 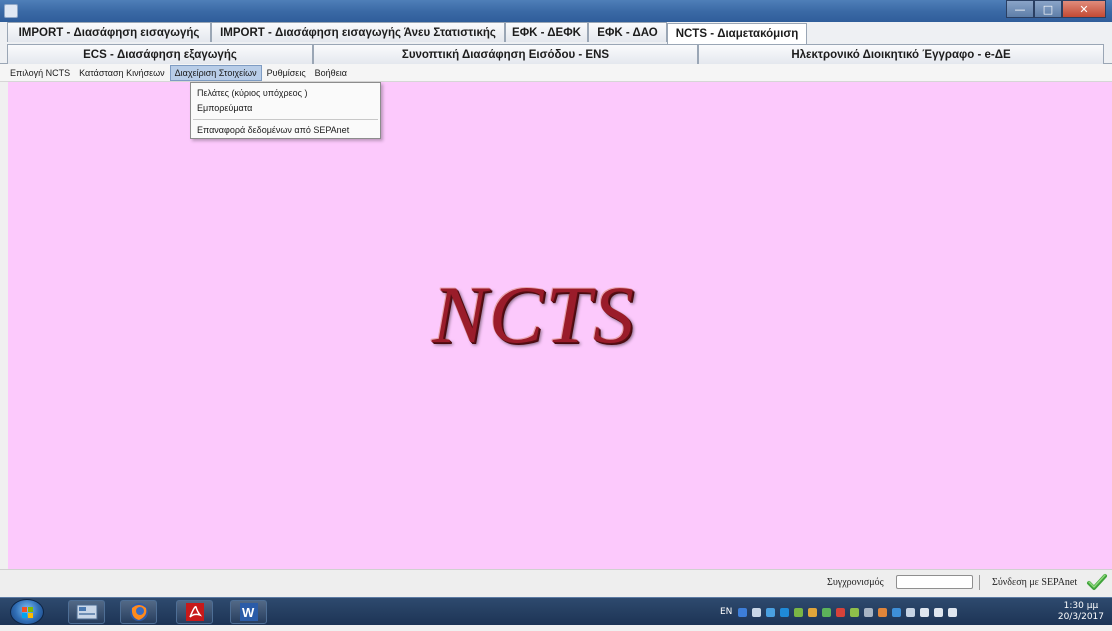 What do you see at coordinates (556, 11) in the screenshot?
I see `window-titlebar: — □ ✕` at bounding box center [556, 11].